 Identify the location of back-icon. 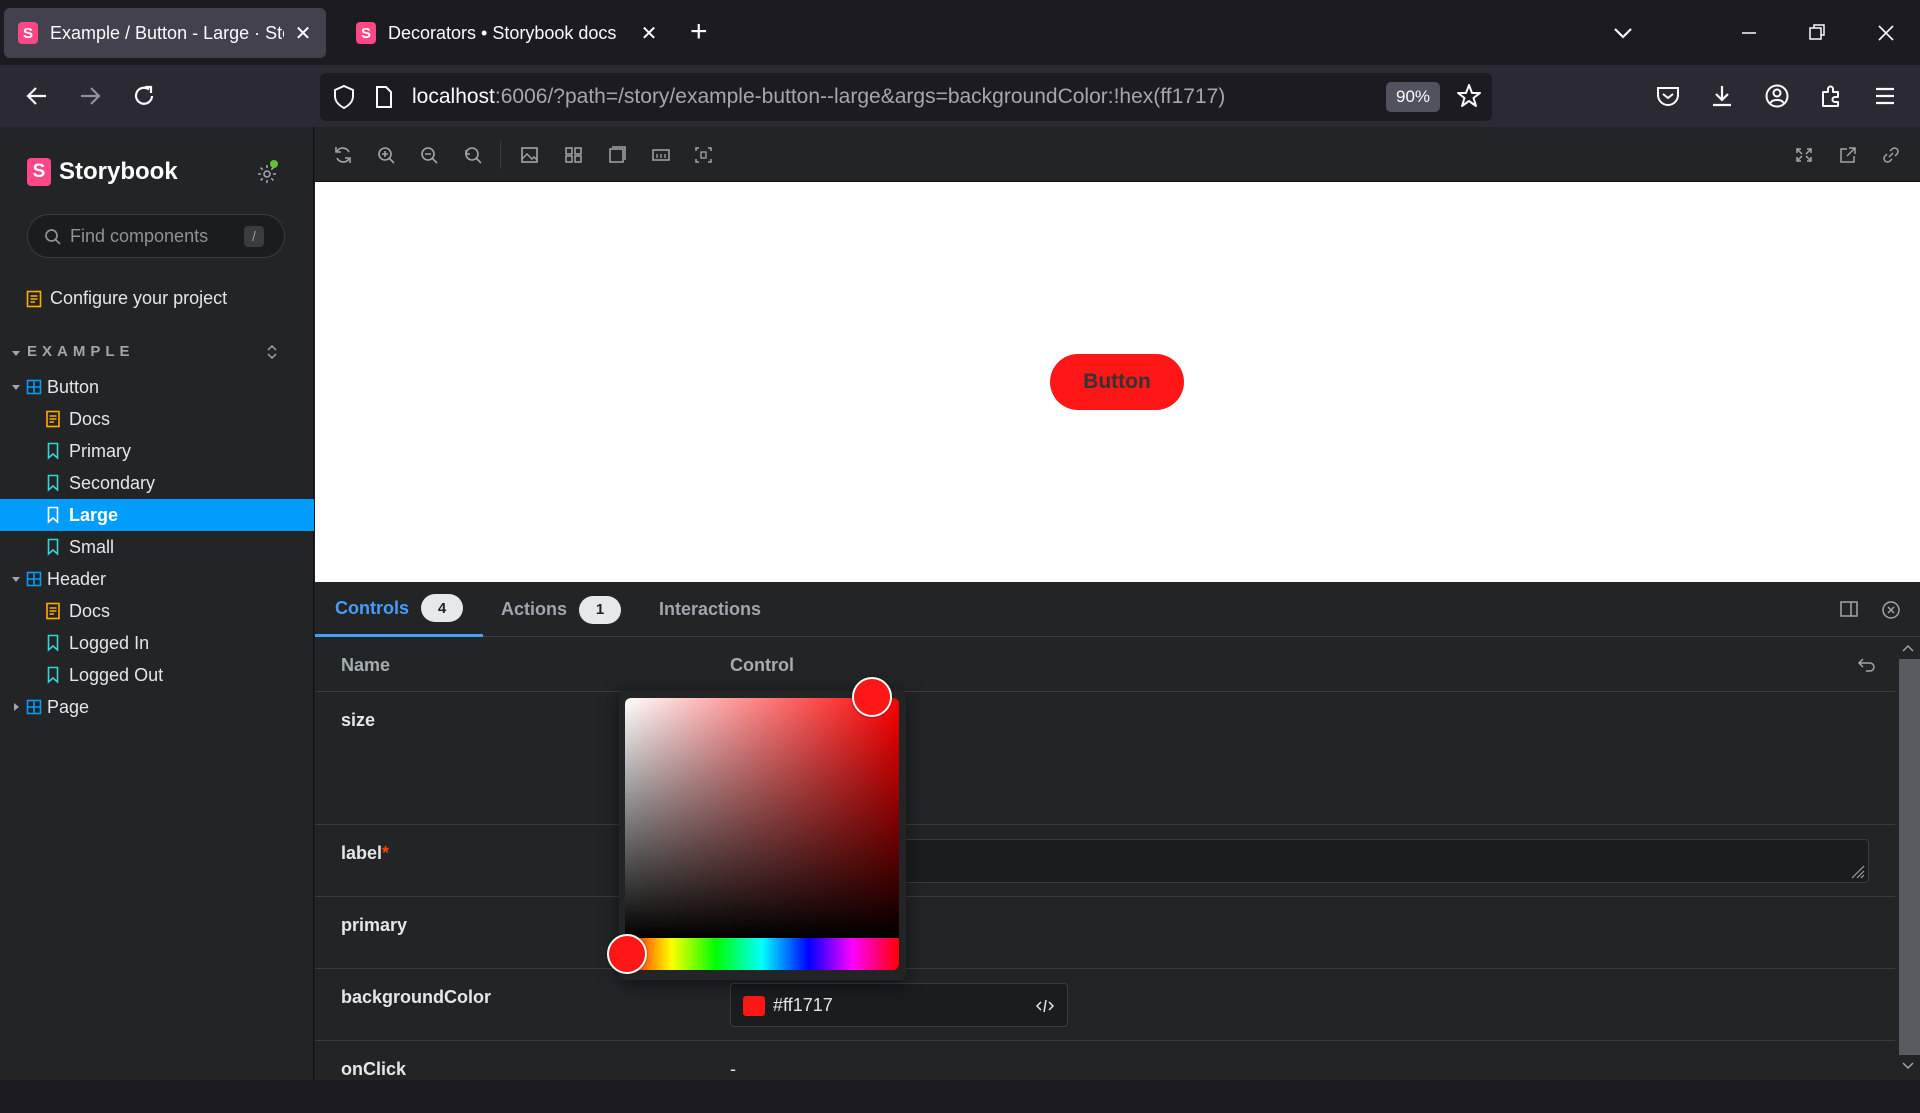
(37, 96).